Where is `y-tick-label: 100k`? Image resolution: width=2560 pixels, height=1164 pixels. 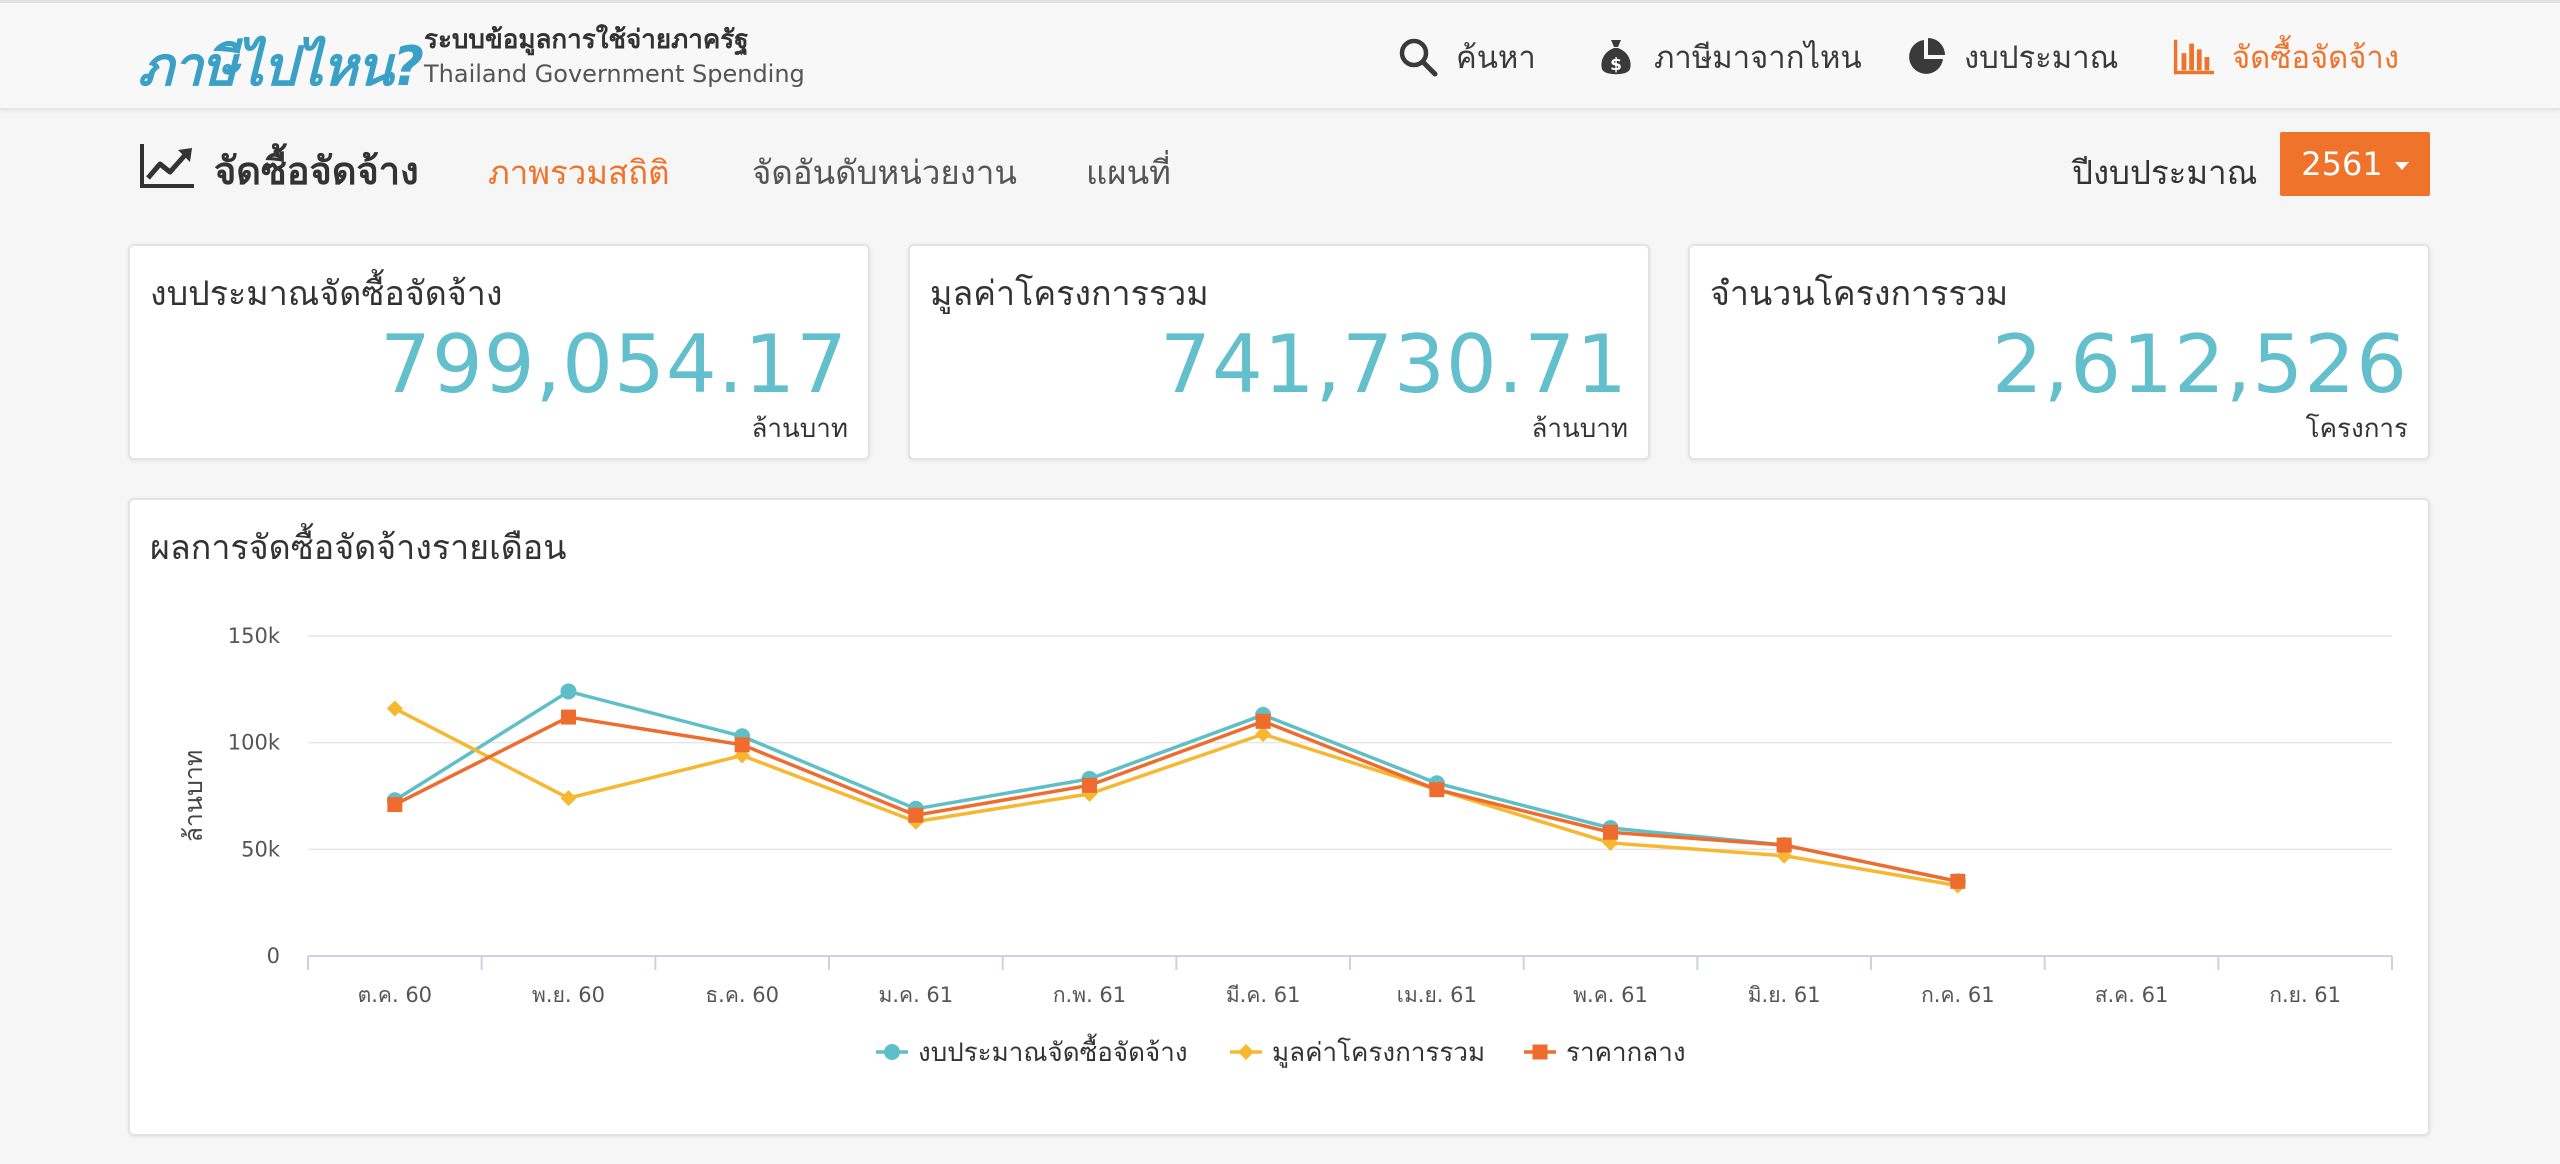
y-tick-label: 100k is located at coordinates (254, 743).